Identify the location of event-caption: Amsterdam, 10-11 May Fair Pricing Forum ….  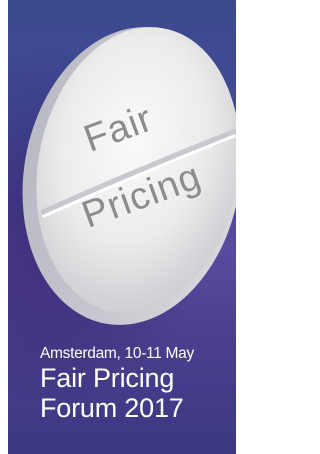
(138, 384).